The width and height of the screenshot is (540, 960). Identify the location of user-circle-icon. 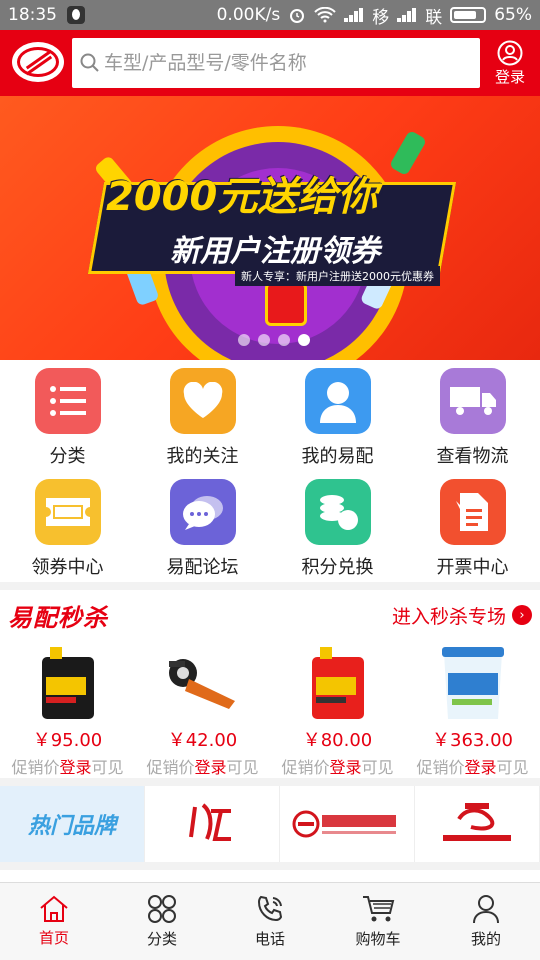
(510, 52).